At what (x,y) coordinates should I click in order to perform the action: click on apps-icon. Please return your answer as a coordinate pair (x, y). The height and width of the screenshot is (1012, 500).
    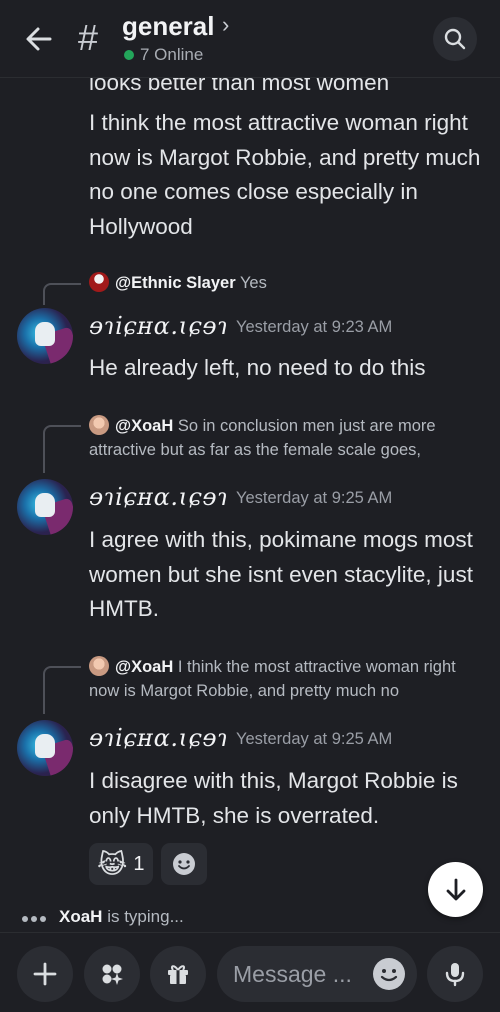
    Looking at the image, I should click on (112, 974).